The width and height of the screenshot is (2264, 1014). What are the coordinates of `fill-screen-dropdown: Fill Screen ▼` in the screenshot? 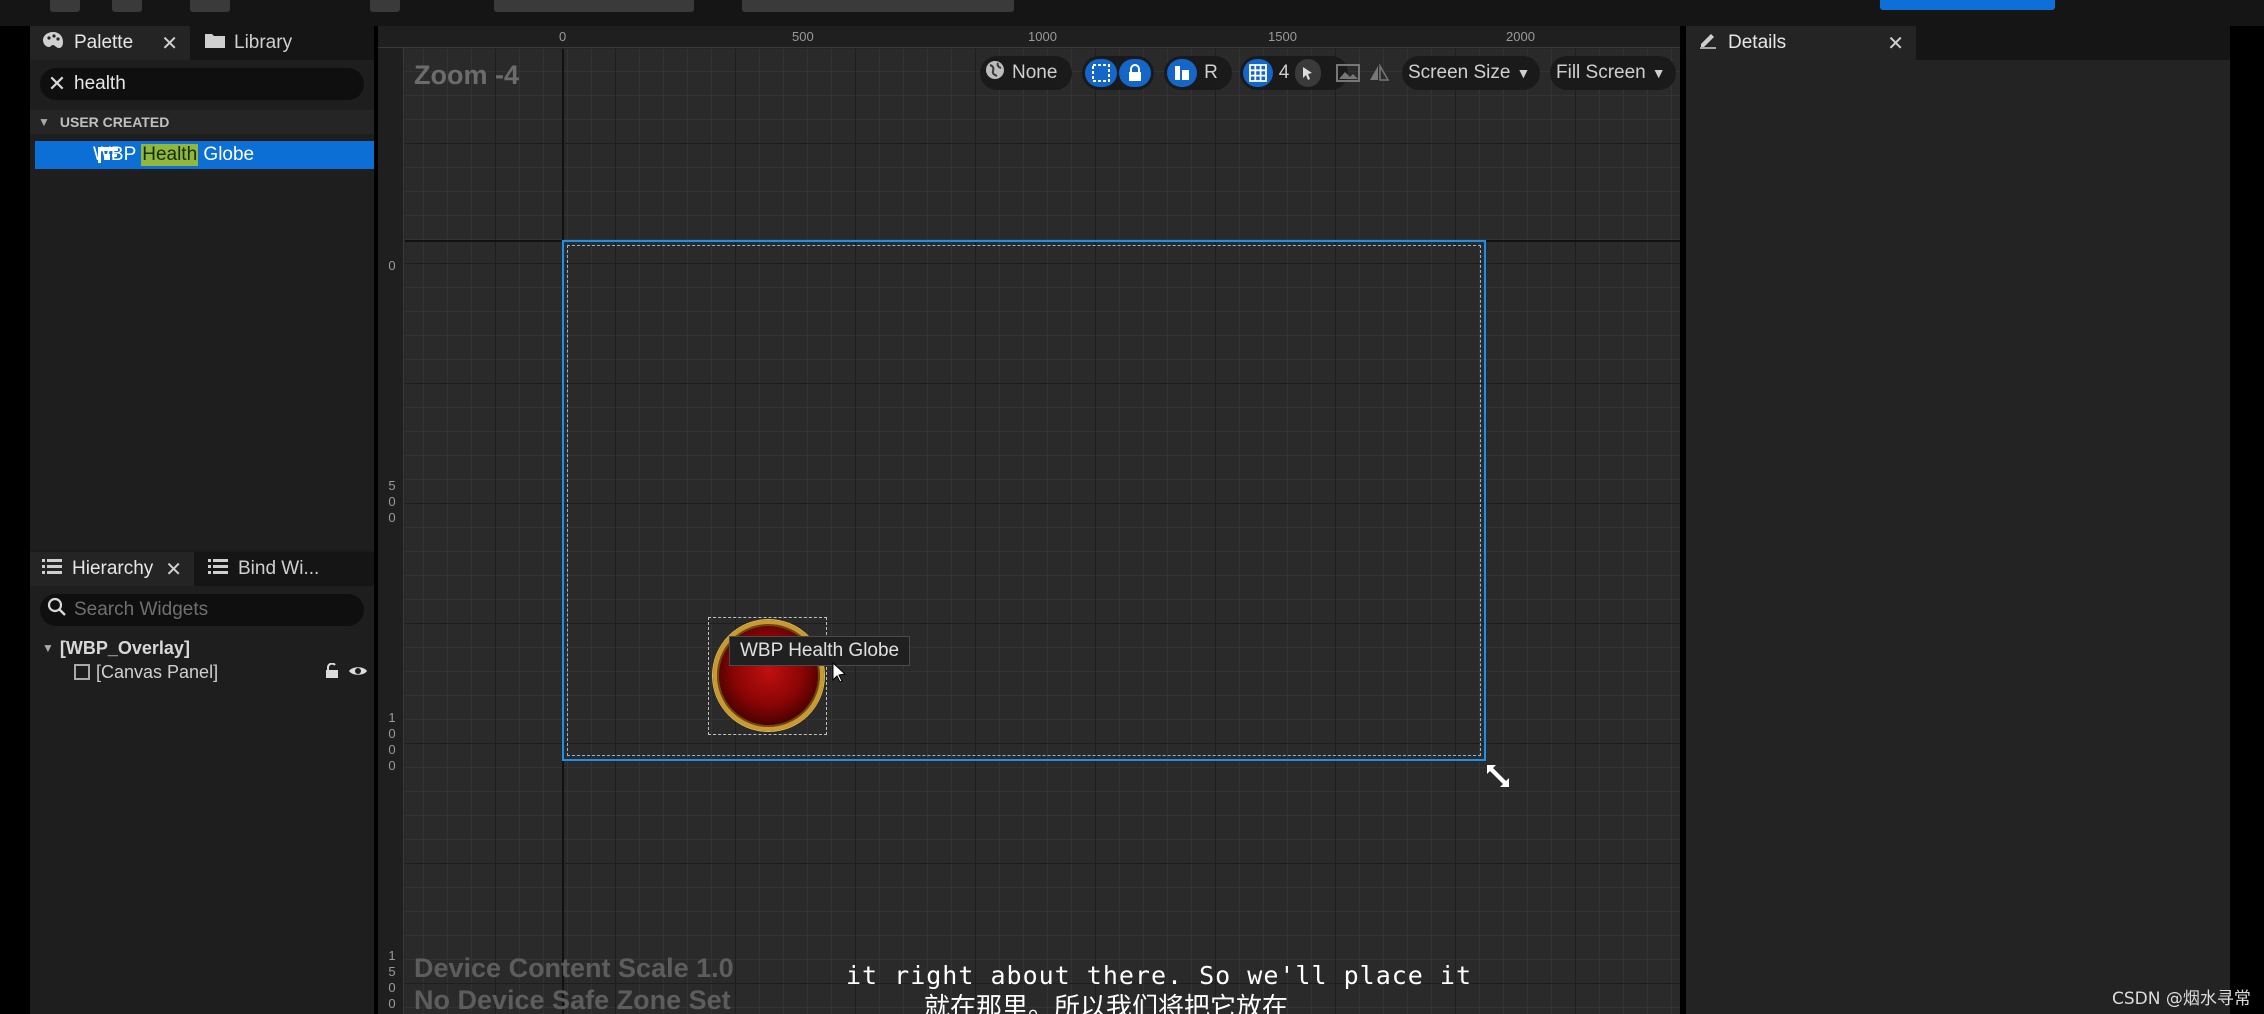 It's located at (1613, 73).